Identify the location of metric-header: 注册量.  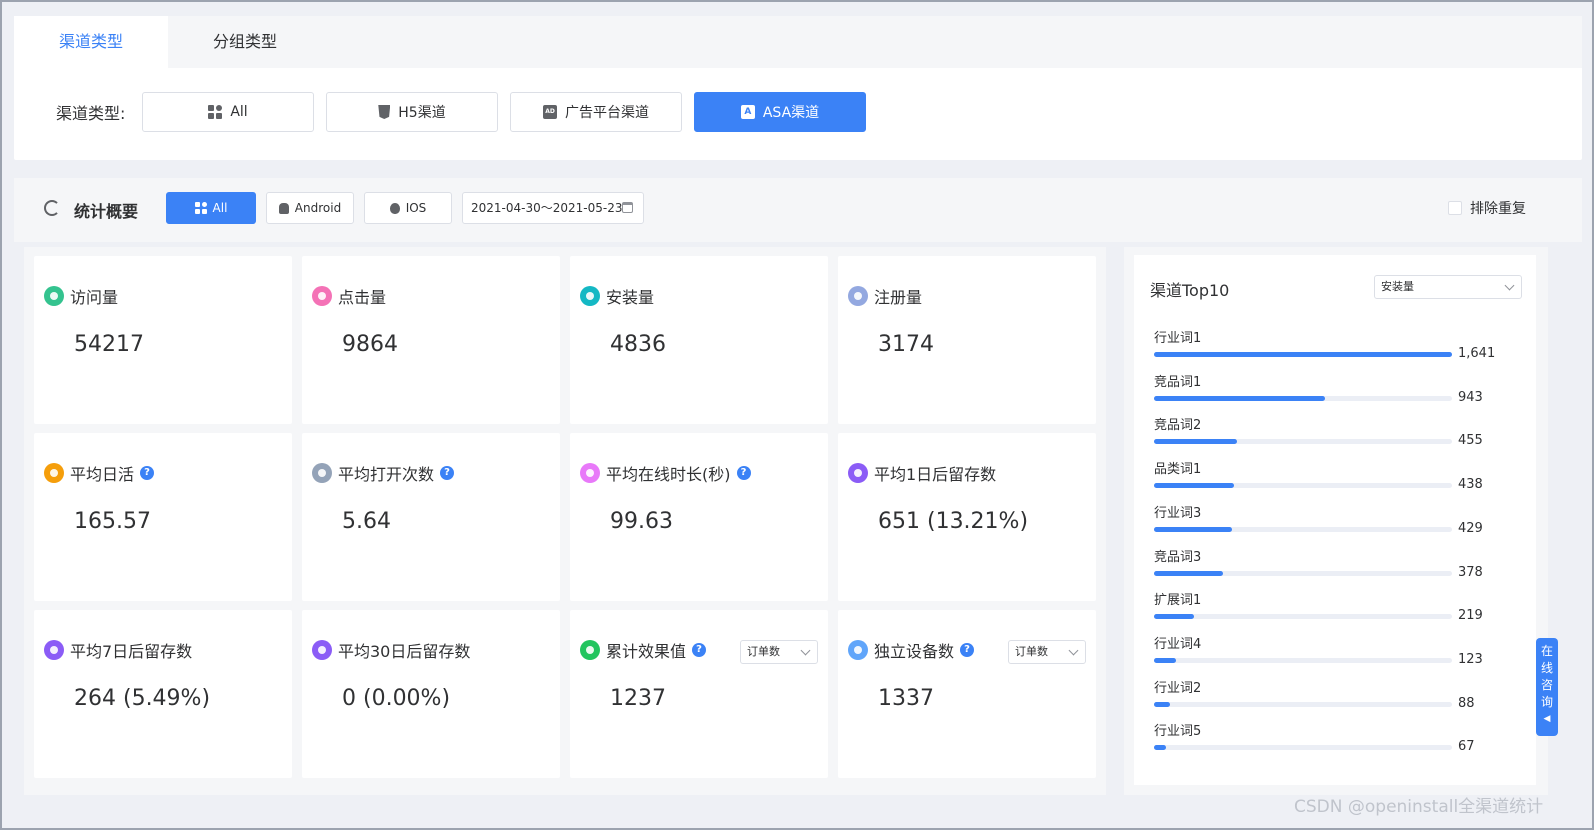
(885, 296).